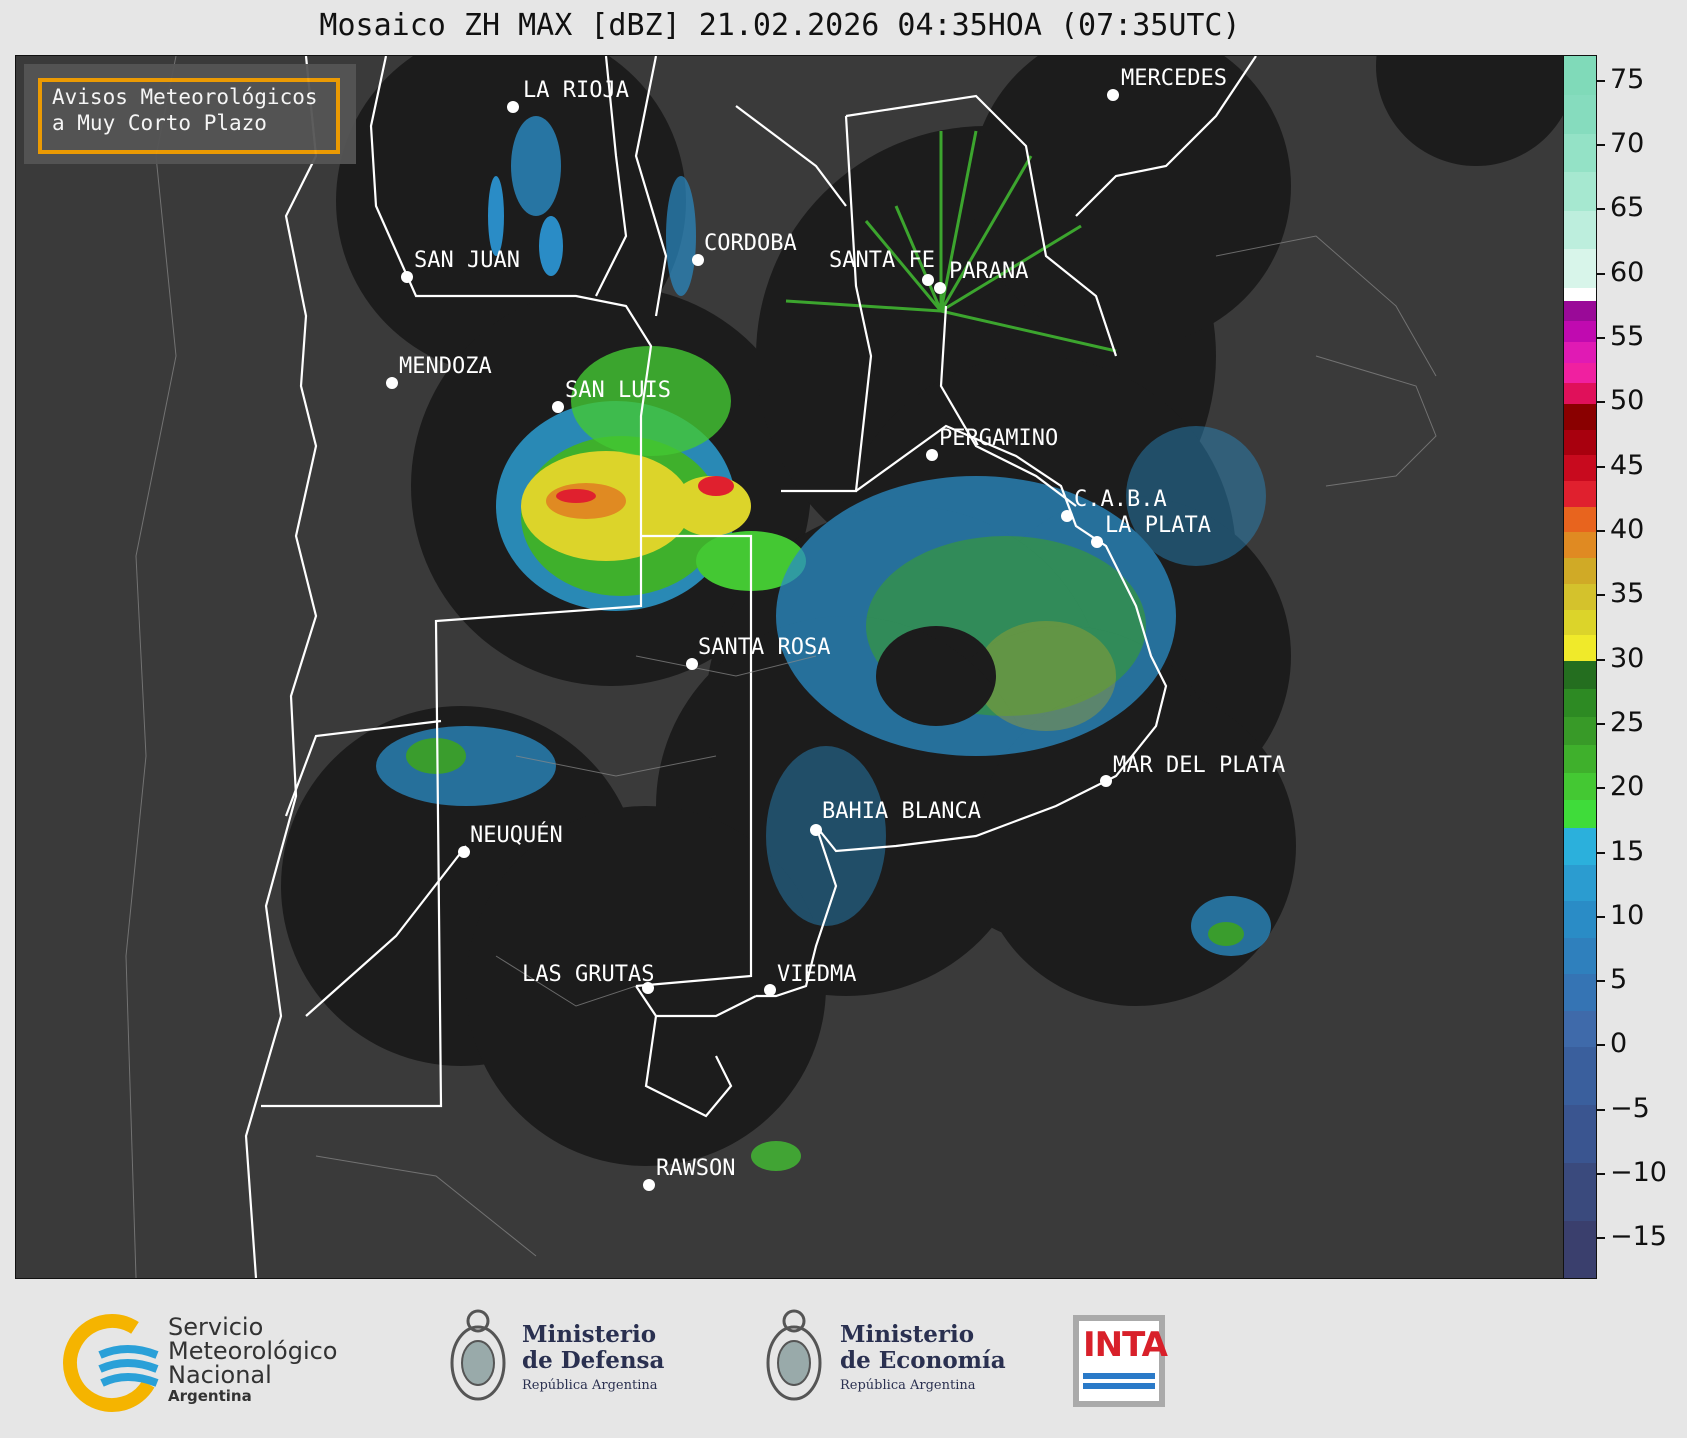 The height and width of the screenshot is (1438, 1687). What do you see at coordinates (1097, 542) in the screenshot?
I see `city-dot-la-plata` at bounding box center [1097, 542].